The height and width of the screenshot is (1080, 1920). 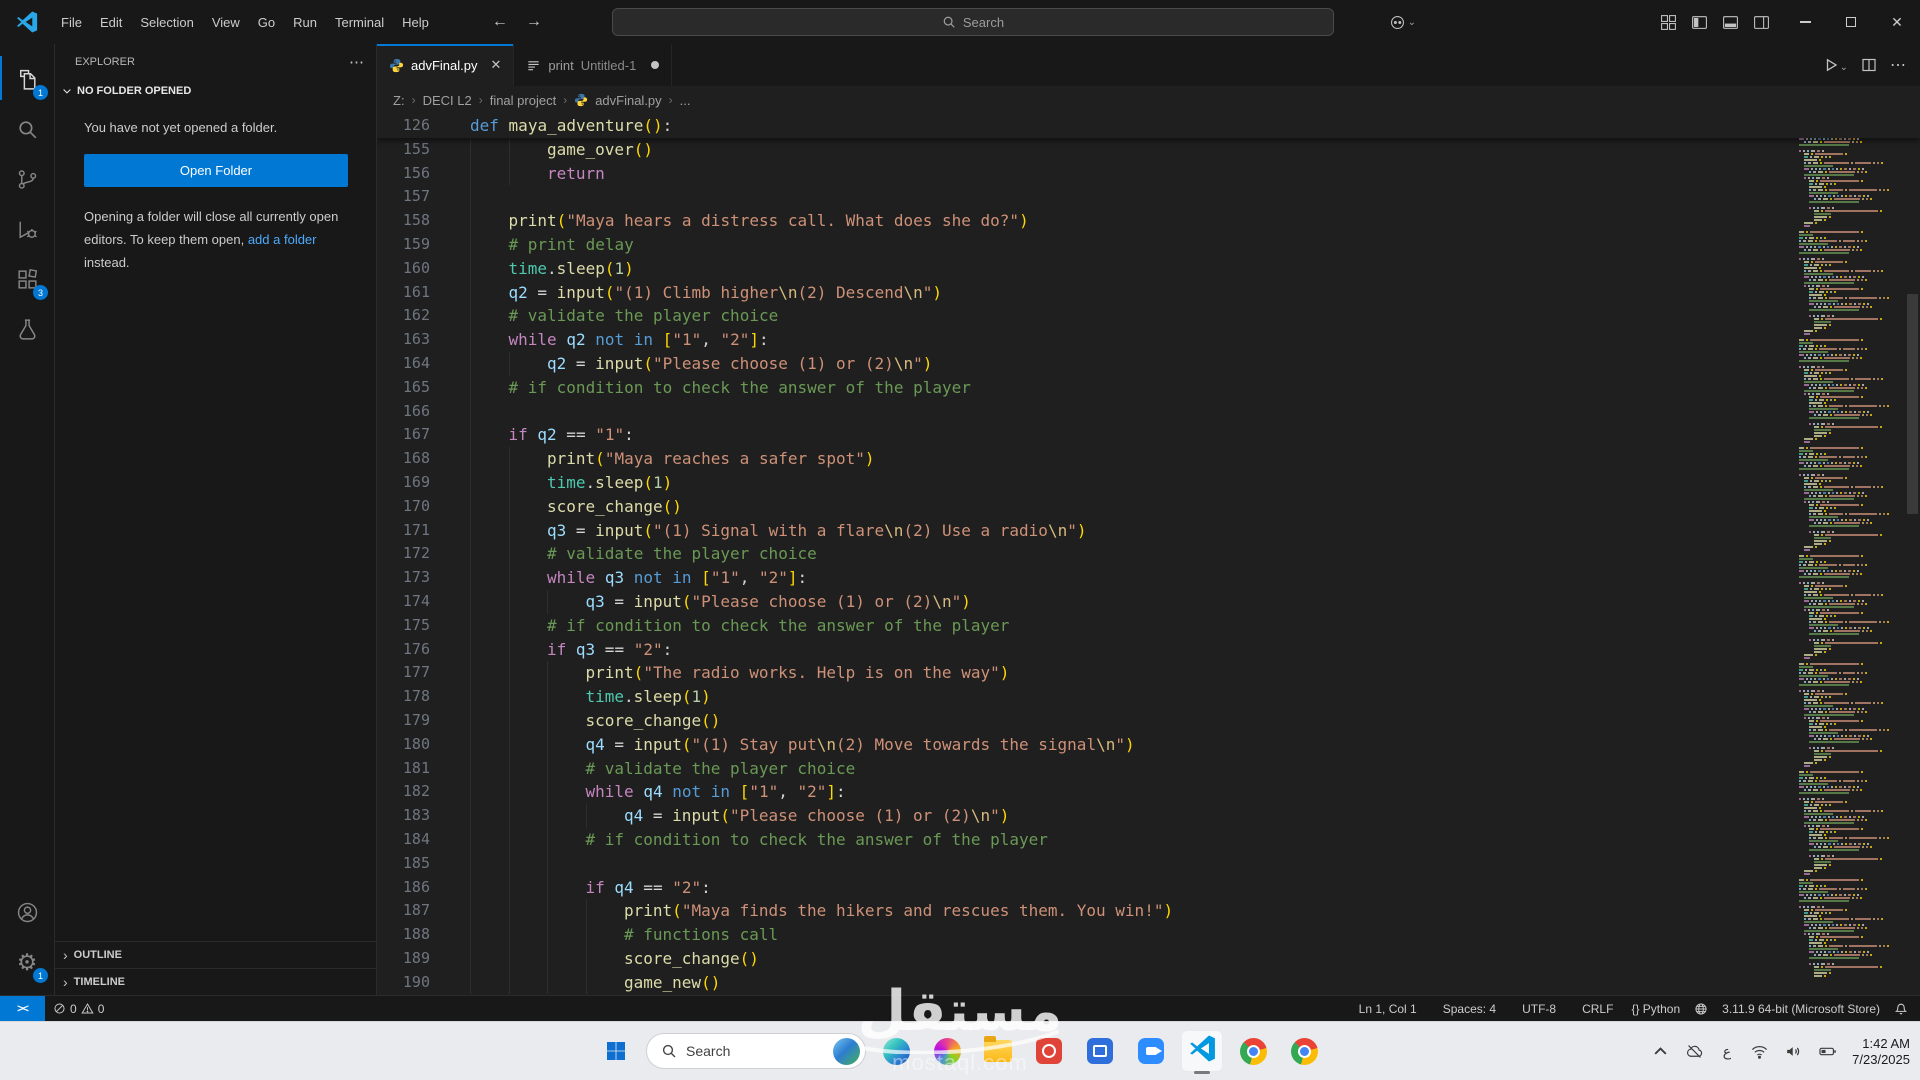 What do you see at coordinates (947, 1051) in the screenshot?
I see `taskbar-app-copilot` at bounding box center [947, 1051].